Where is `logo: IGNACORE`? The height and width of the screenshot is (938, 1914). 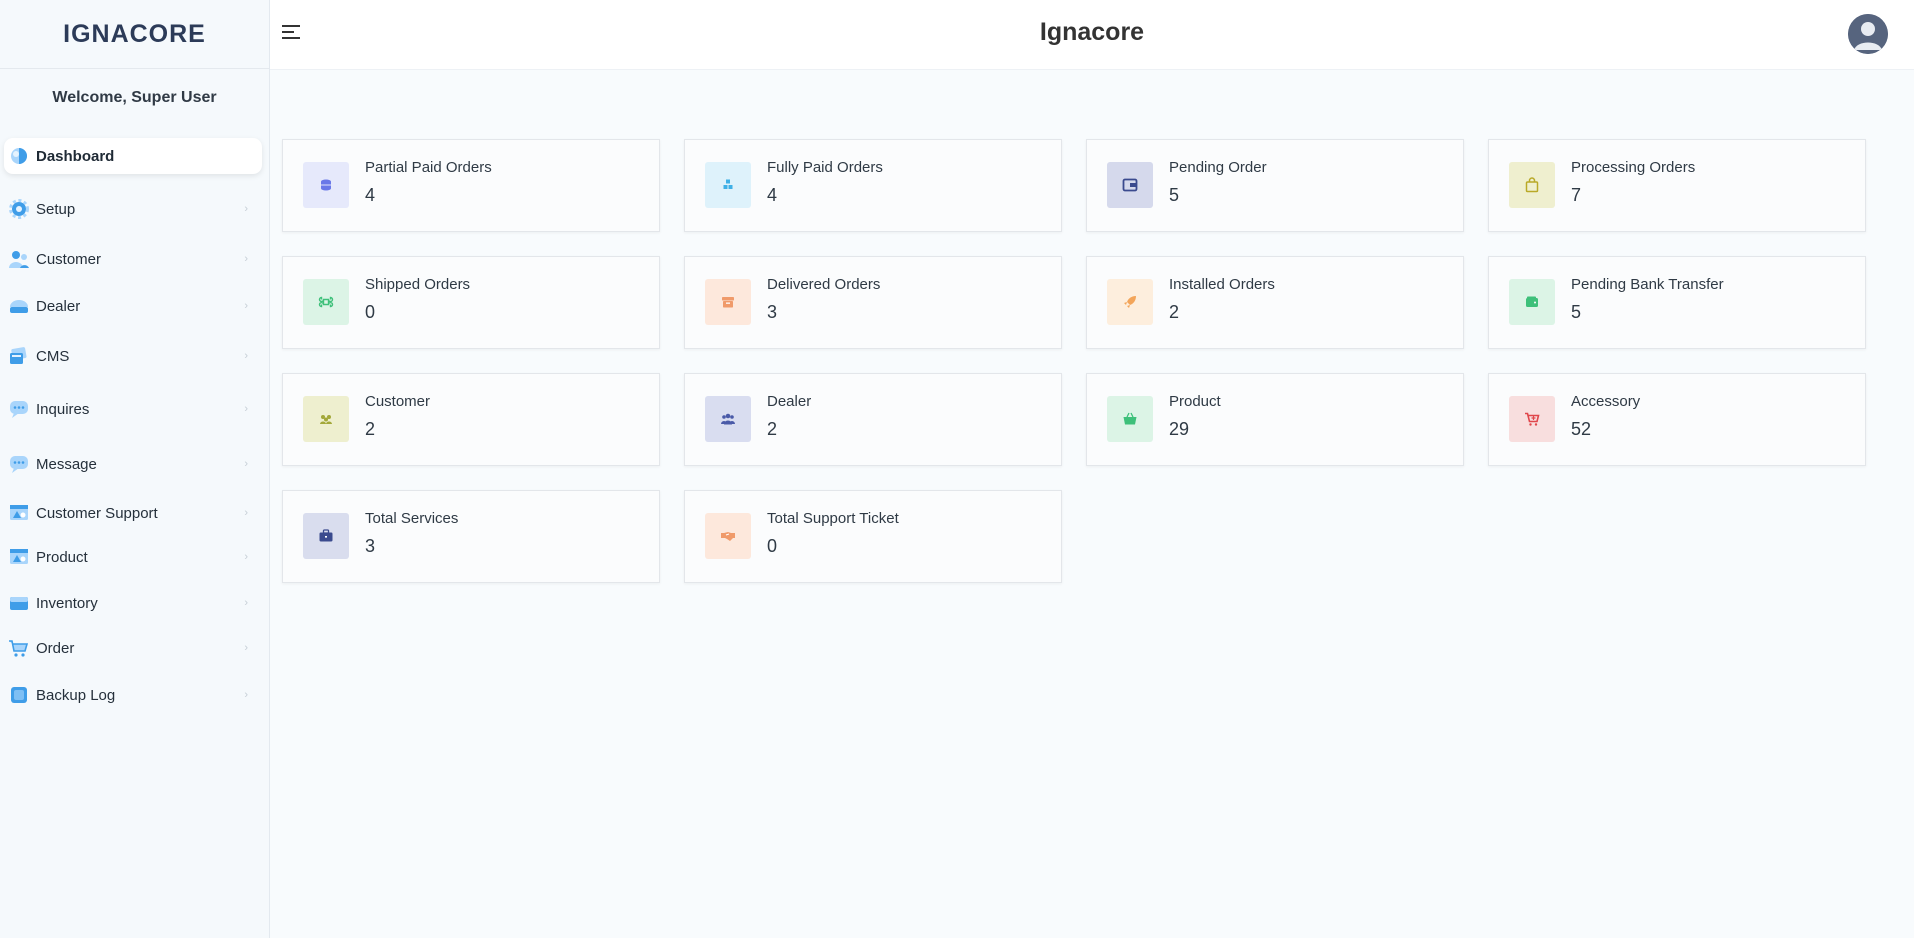 logo: IGNACORE is located at coordinates (134, 34).